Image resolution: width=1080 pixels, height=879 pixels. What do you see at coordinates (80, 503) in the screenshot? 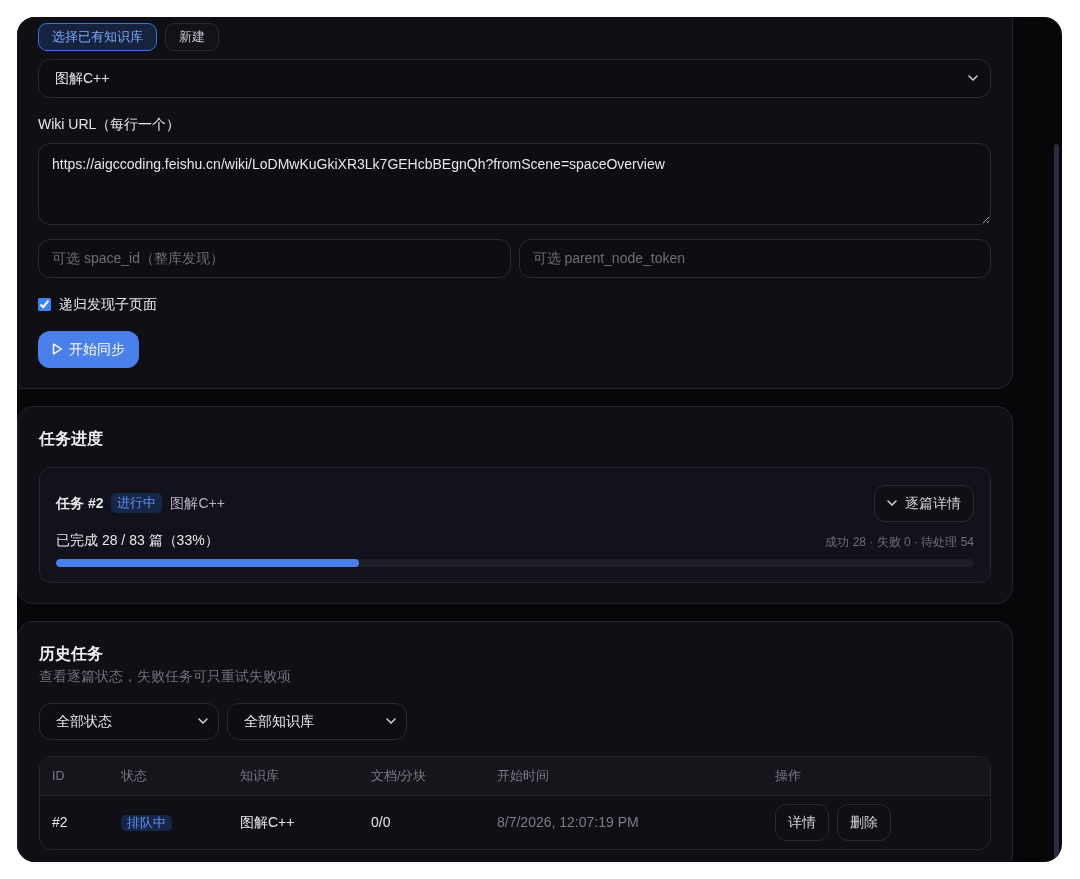
I see `task-title: 任务 #2` at bounding box center [80, 503].